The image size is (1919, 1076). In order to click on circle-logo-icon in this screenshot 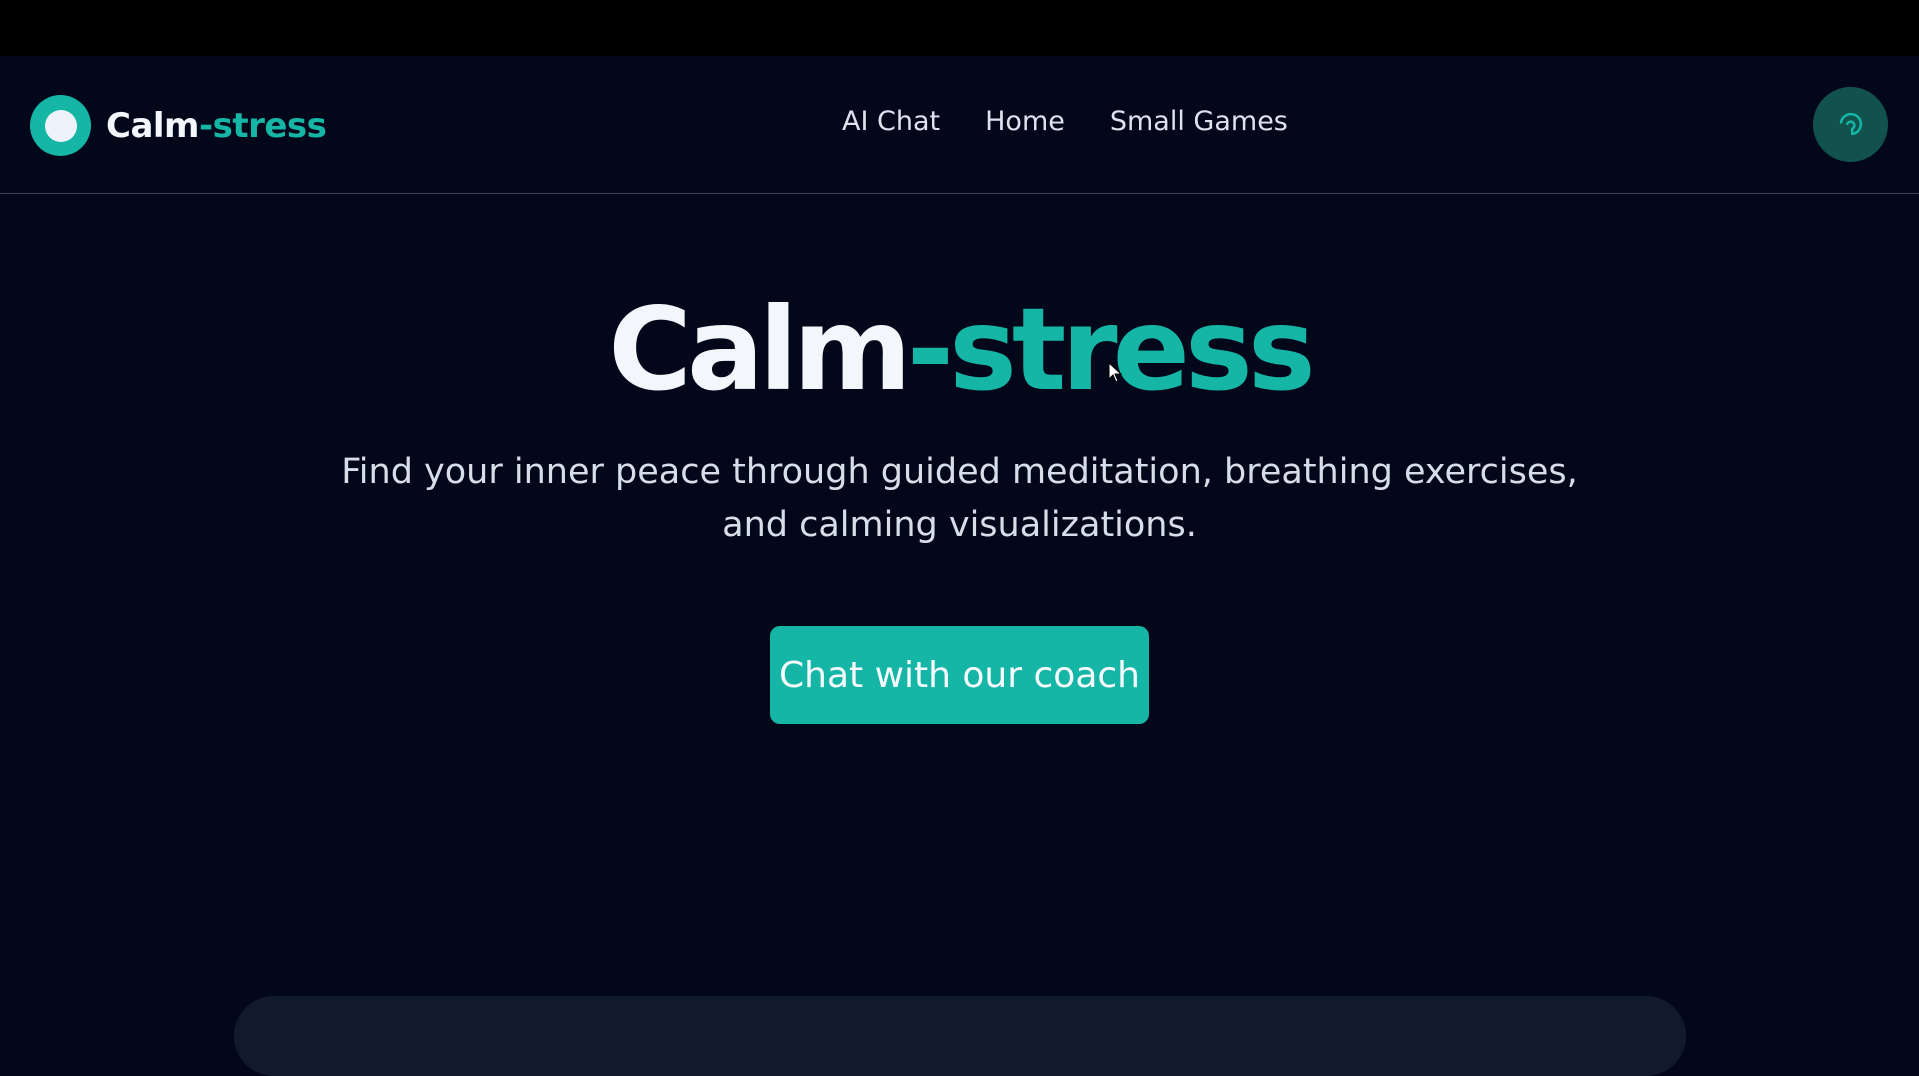, I will do `click(60, 125)`.